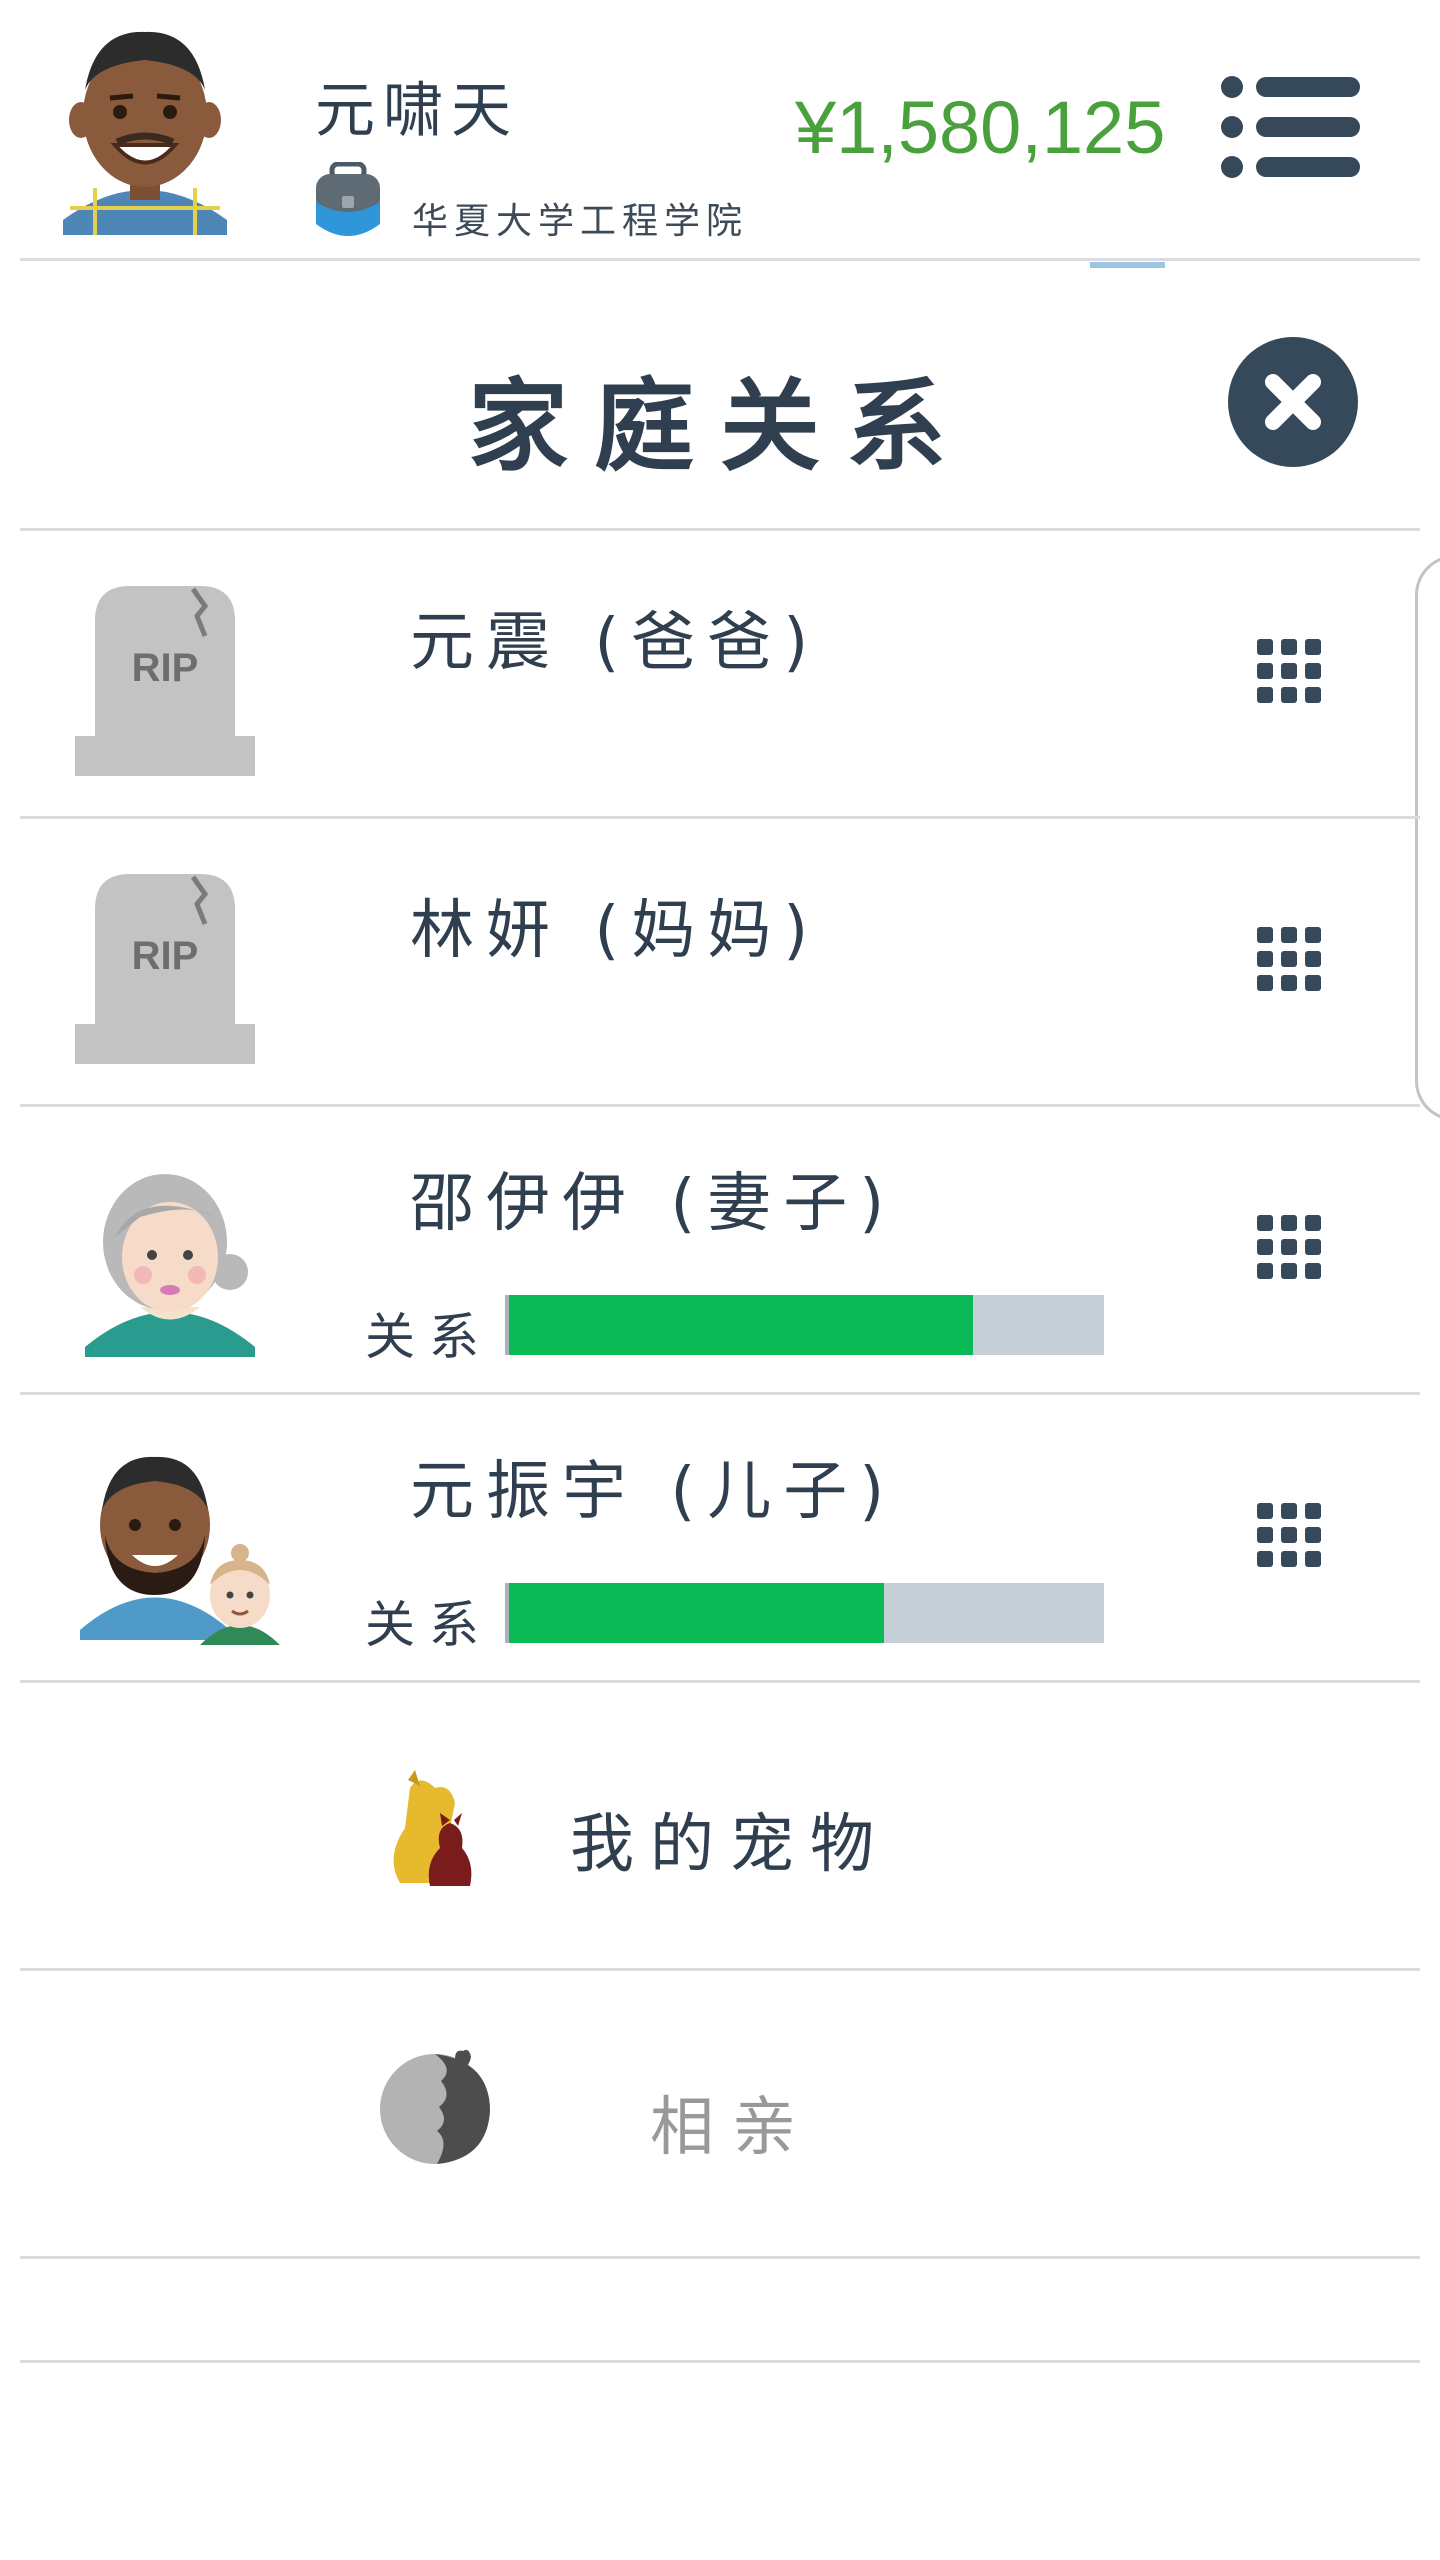 The image size is (1440, 2560). Describe the element at coordinates (190, 1550) in the screenshot. I see `son-avatar` at that location.